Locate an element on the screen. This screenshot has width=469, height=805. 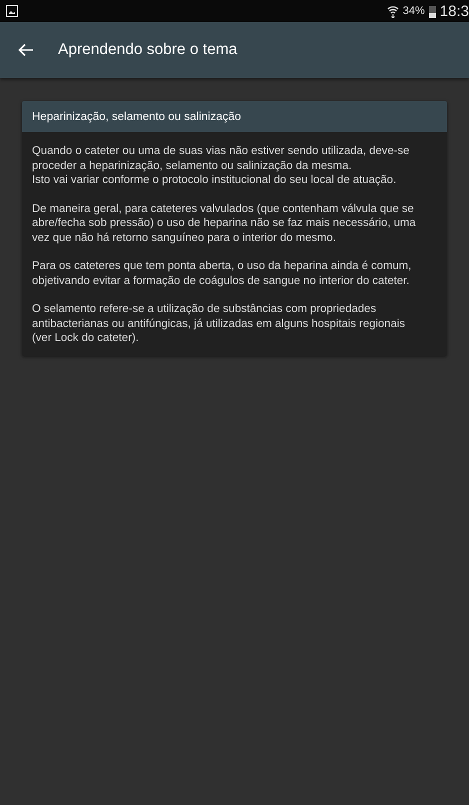
battery-percentage: 34% is located at coordinates (413, 11).